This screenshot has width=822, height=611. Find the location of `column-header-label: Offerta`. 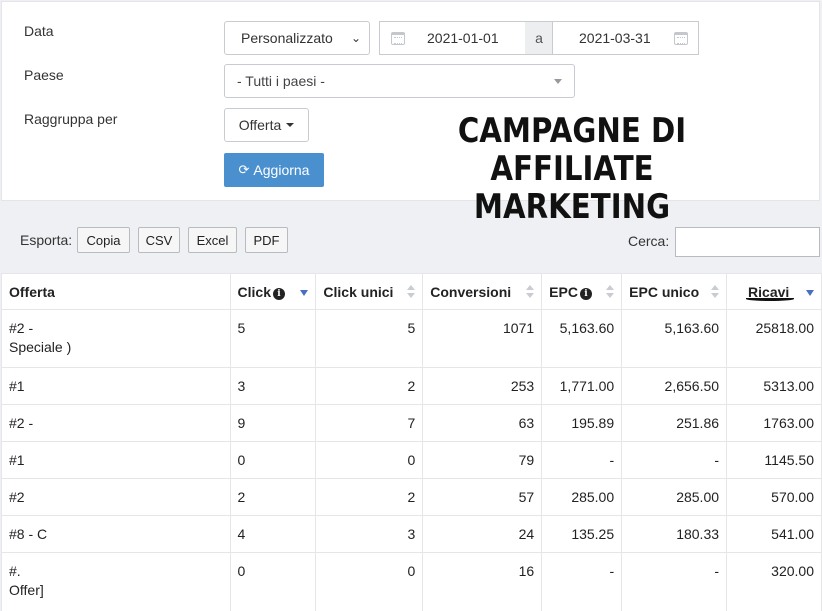

column-header-label: Offerta is located at coordinates (32, 291).